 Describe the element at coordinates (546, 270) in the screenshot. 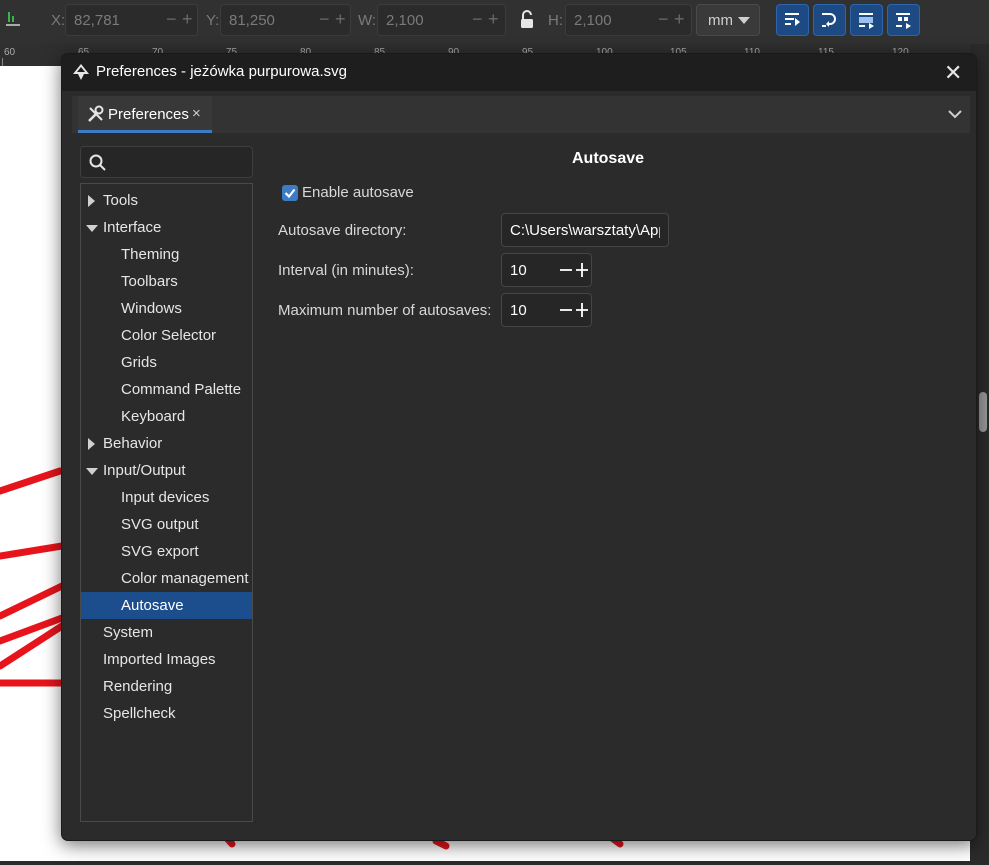

I see `interval-stepper: 10` at that location.